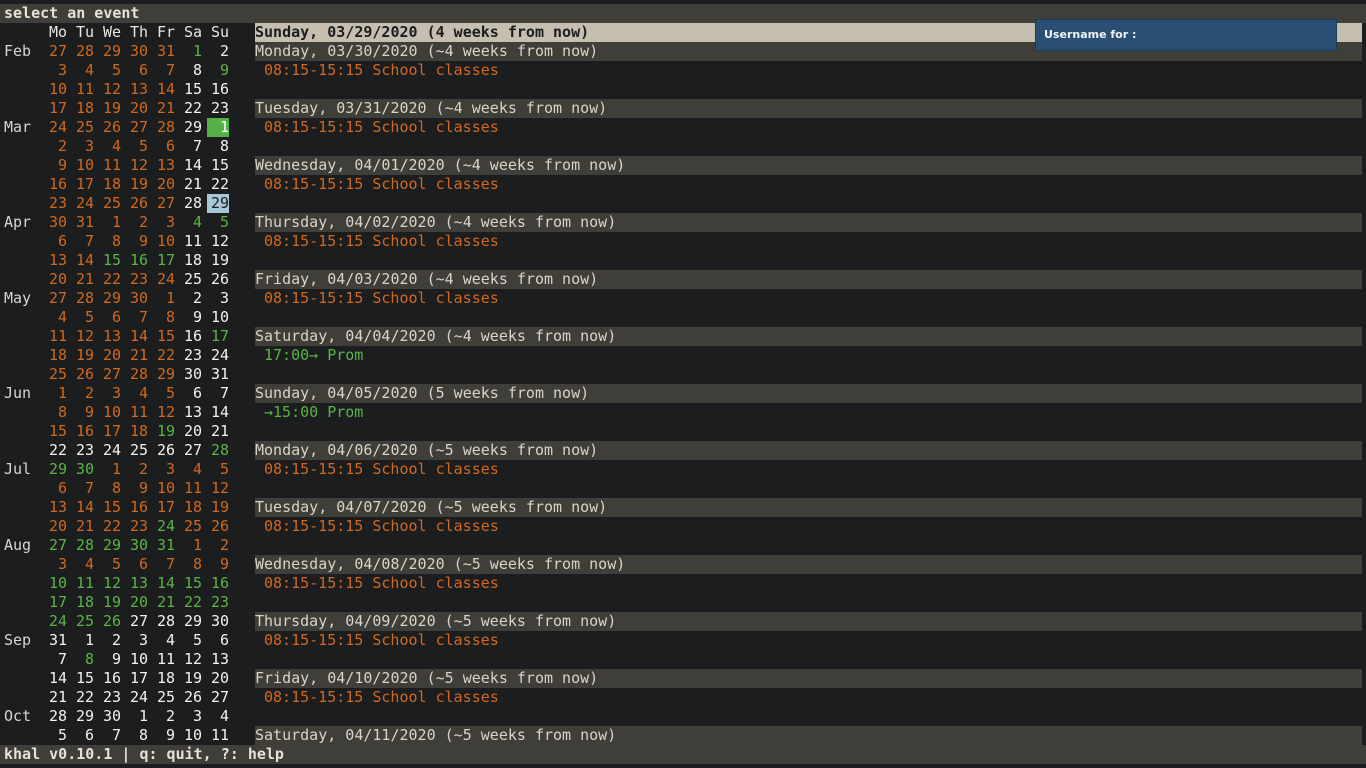 The height and width of the screenshot is (768, 1366). What do you see at coordinates (164, 222) in the screenshot?
I see `calendar-day: 3` at bounding box center [164, 222].